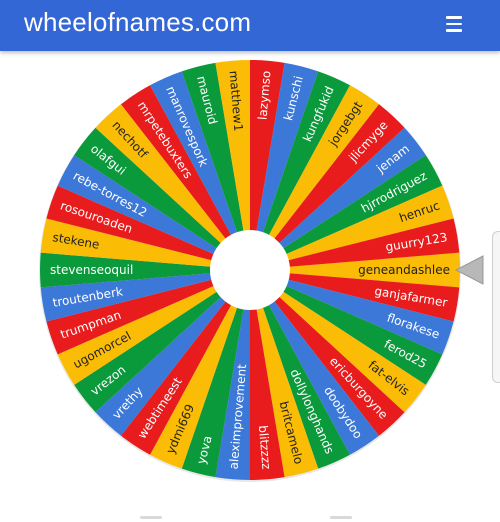 This screenshot has width=500, height=522. I want to click on wheel-entry-label: geneandashlee, so click(404, 270).